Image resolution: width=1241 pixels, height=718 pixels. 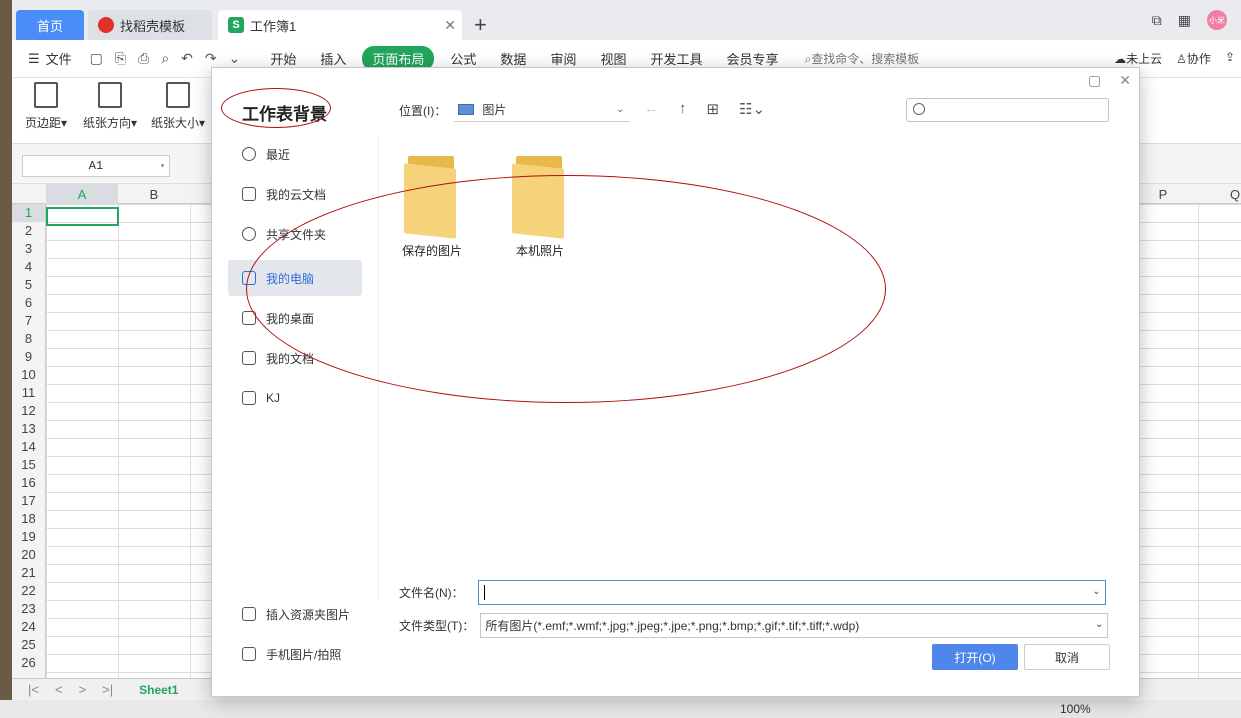 What do you see at coordinates (1217, 20) in the screenshot?
I see `avatar: 小米` at bounding box center [1217, 20].